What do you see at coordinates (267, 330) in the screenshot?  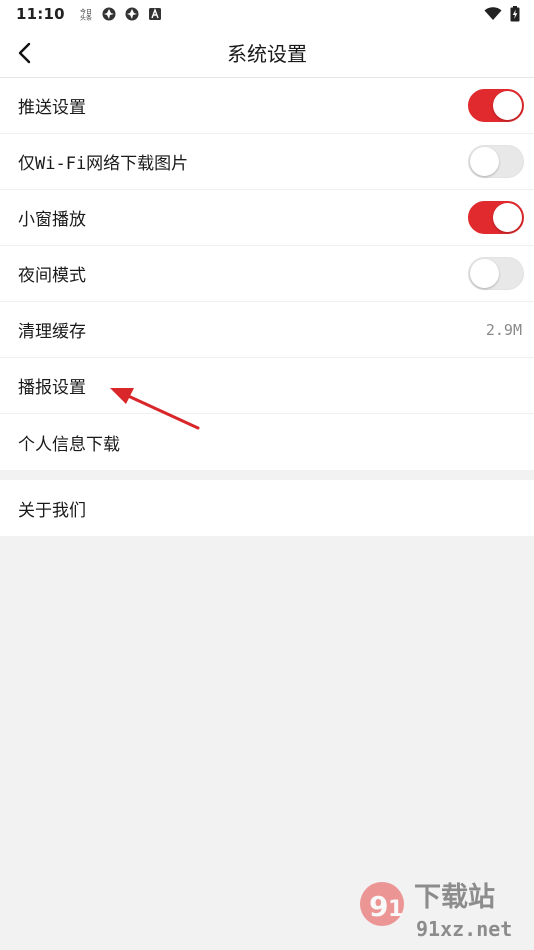 I see `setting-row-clear-cache: 清理缓存 2.9M` at bounding box center [267, 330].